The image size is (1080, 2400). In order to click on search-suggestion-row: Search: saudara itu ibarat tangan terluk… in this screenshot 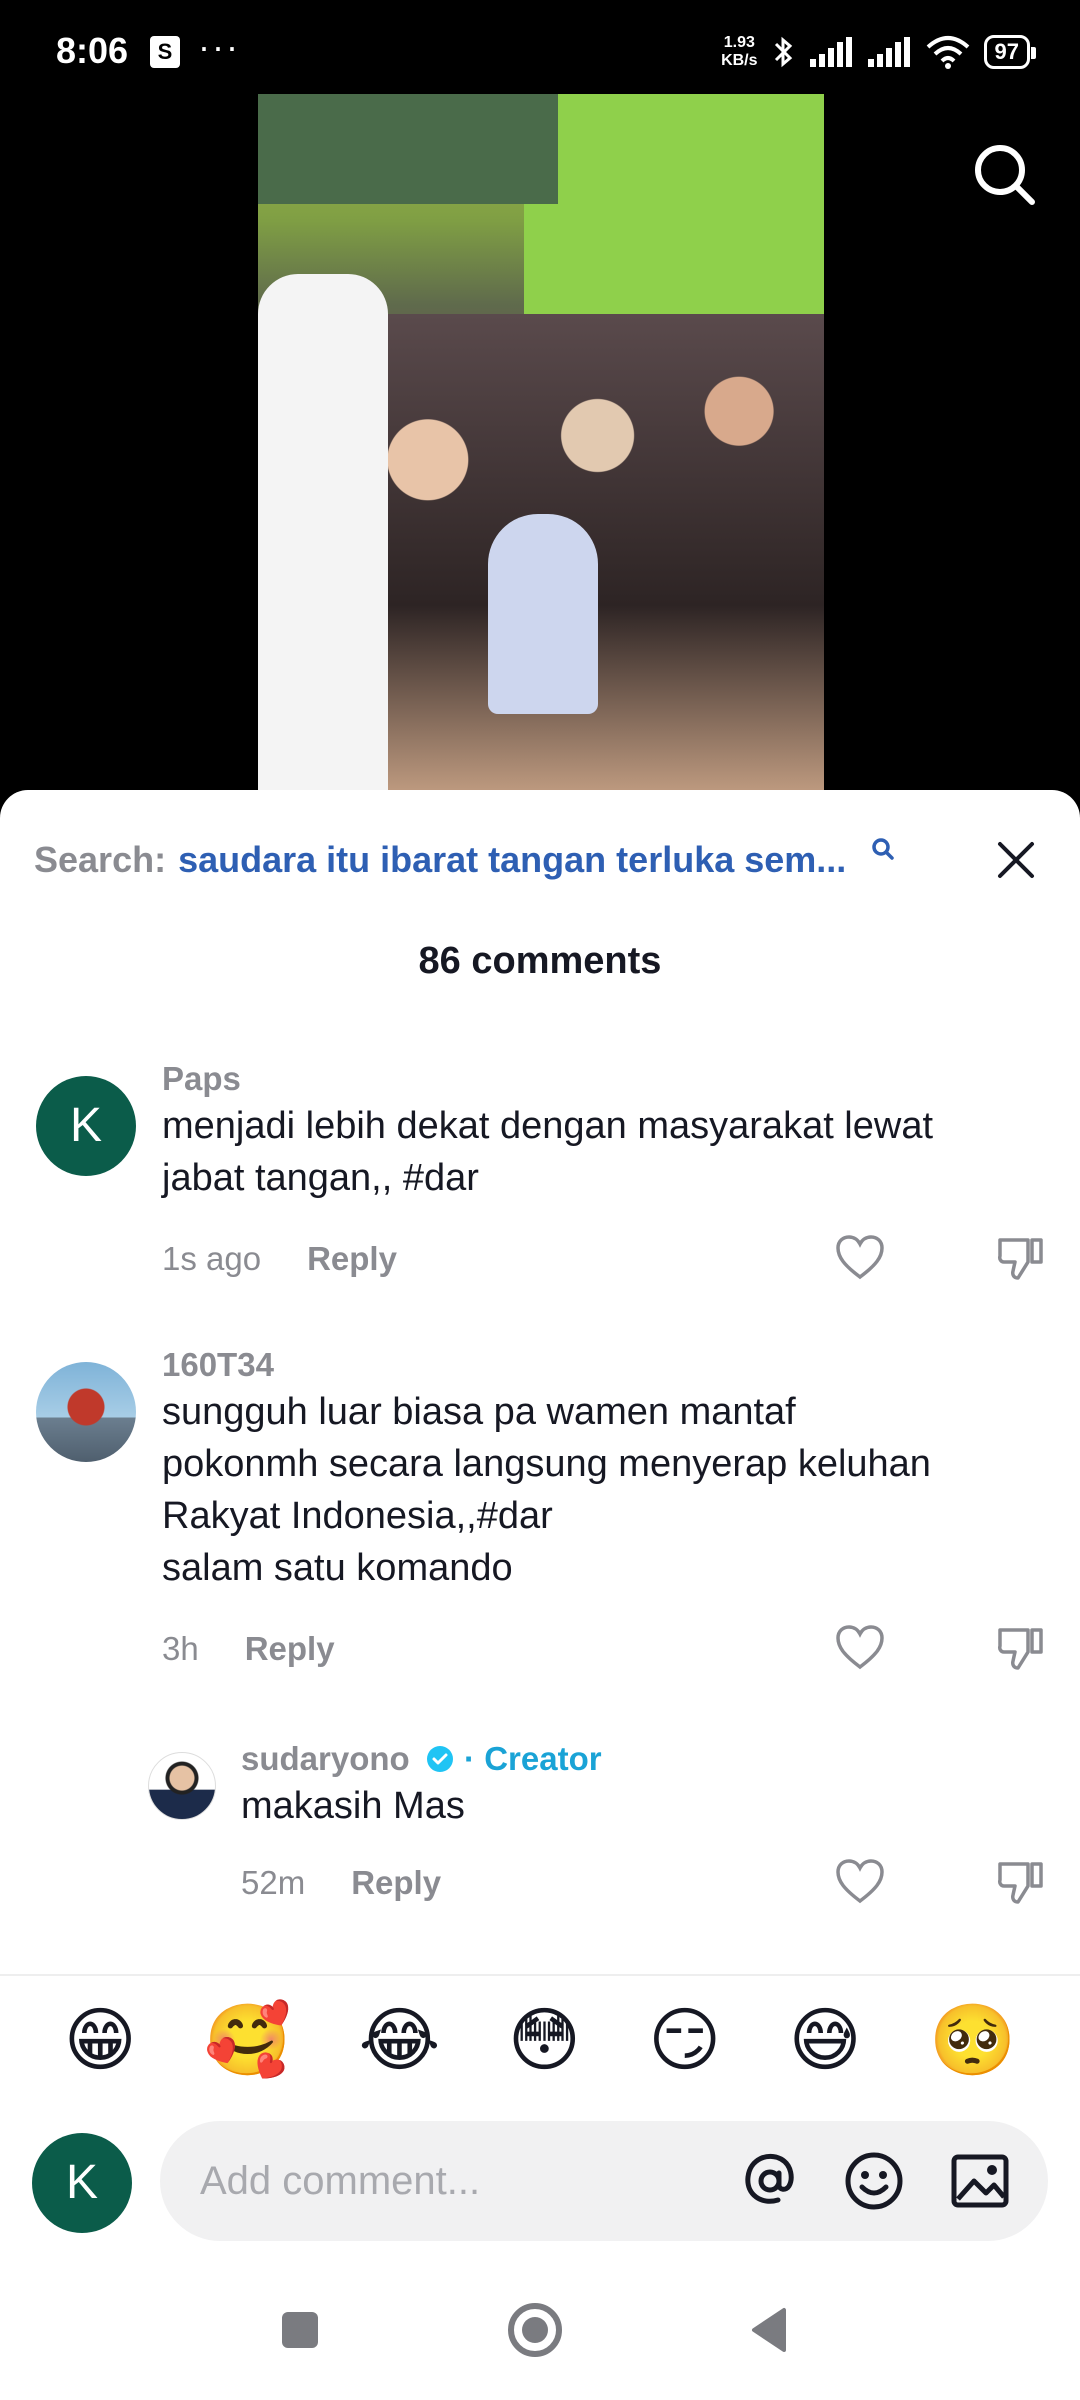, I will do `click(539, 860)`.